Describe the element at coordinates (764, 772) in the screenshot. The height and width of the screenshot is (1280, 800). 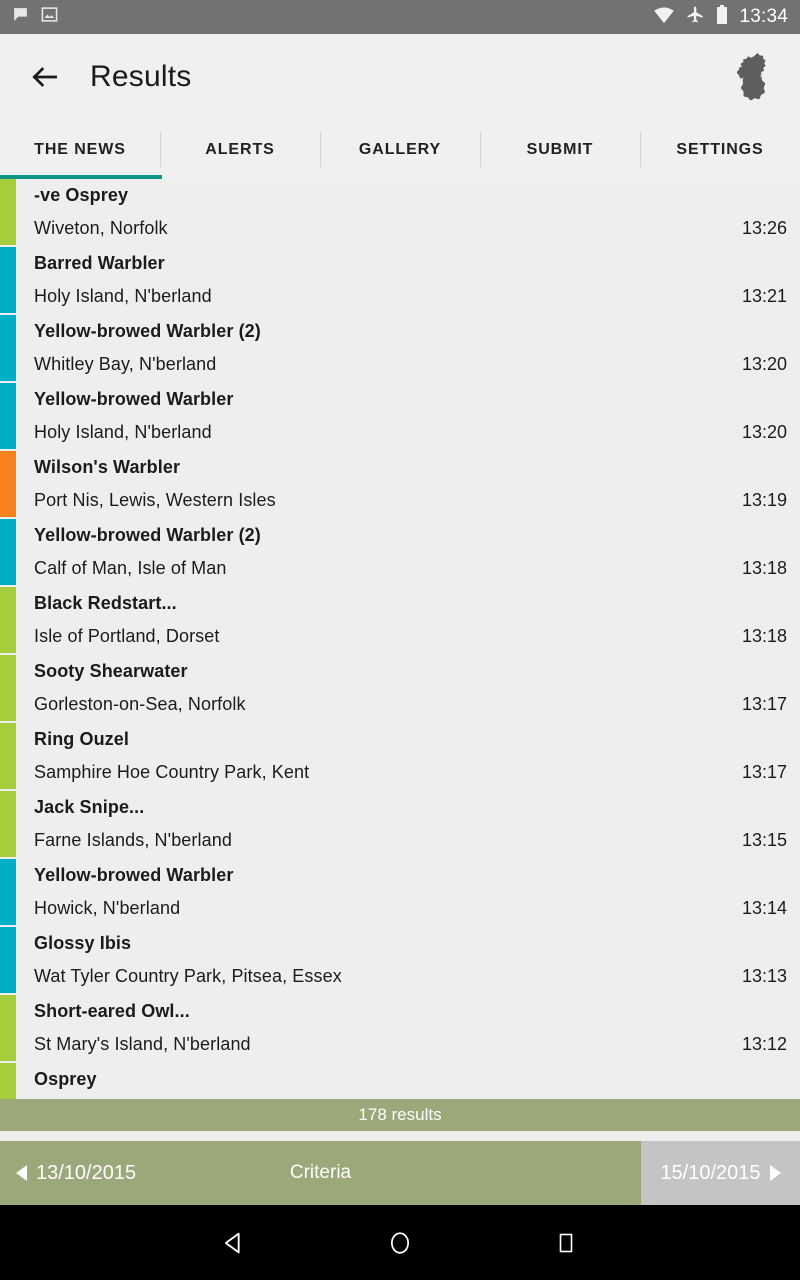
I see `sighting-time: 13:17` at that location.